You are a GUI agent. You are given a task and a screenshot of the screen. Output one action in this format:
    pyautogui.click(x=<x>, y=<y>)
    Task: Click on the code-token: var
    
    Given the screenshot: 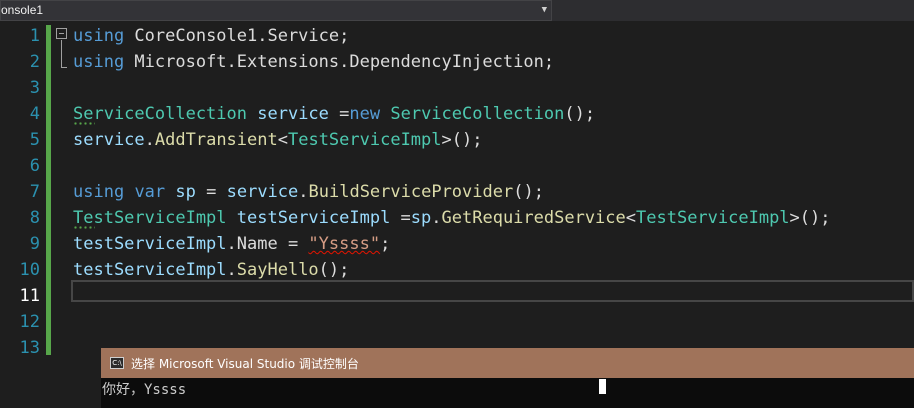 What is the action you would take?
    pyautogui.click(x=150, y=192)
    